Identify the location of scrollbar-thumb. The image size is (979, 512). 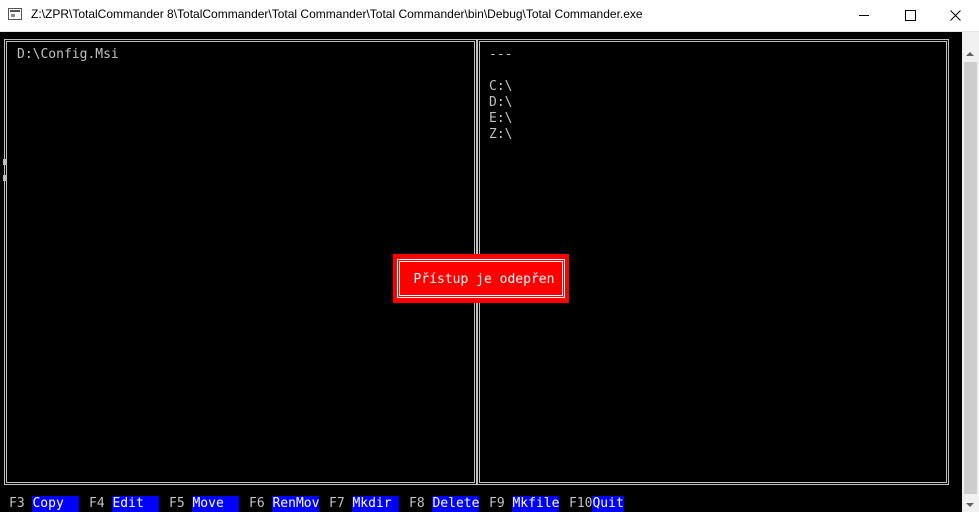
(970, 278).